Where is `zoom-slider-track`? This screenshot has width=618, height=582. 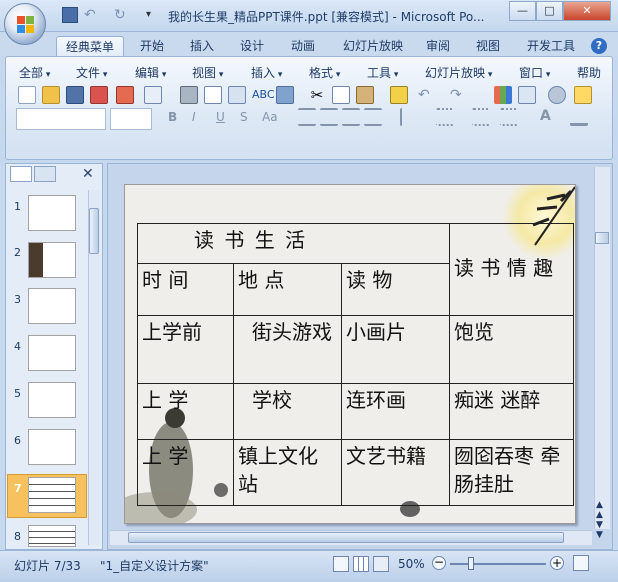 zoom-slider-track is located at coordinates (498, 564).